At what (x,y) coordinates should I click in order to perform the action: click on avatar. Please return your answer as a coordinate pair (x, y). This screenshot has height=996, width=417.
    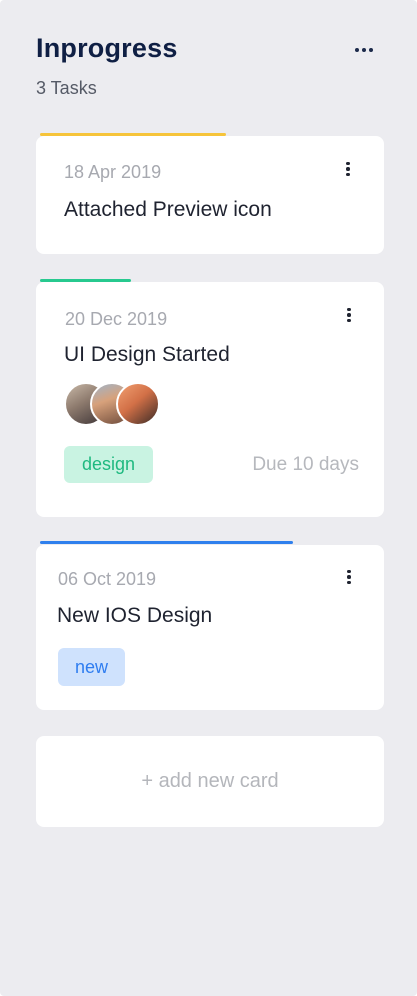
    Looking at the image, I should click on (138, 404).